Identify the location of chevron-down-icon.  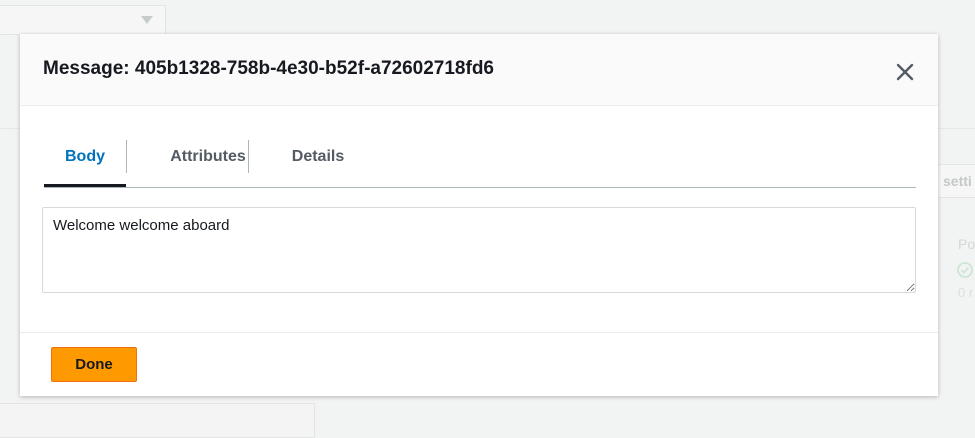
(147, 20).